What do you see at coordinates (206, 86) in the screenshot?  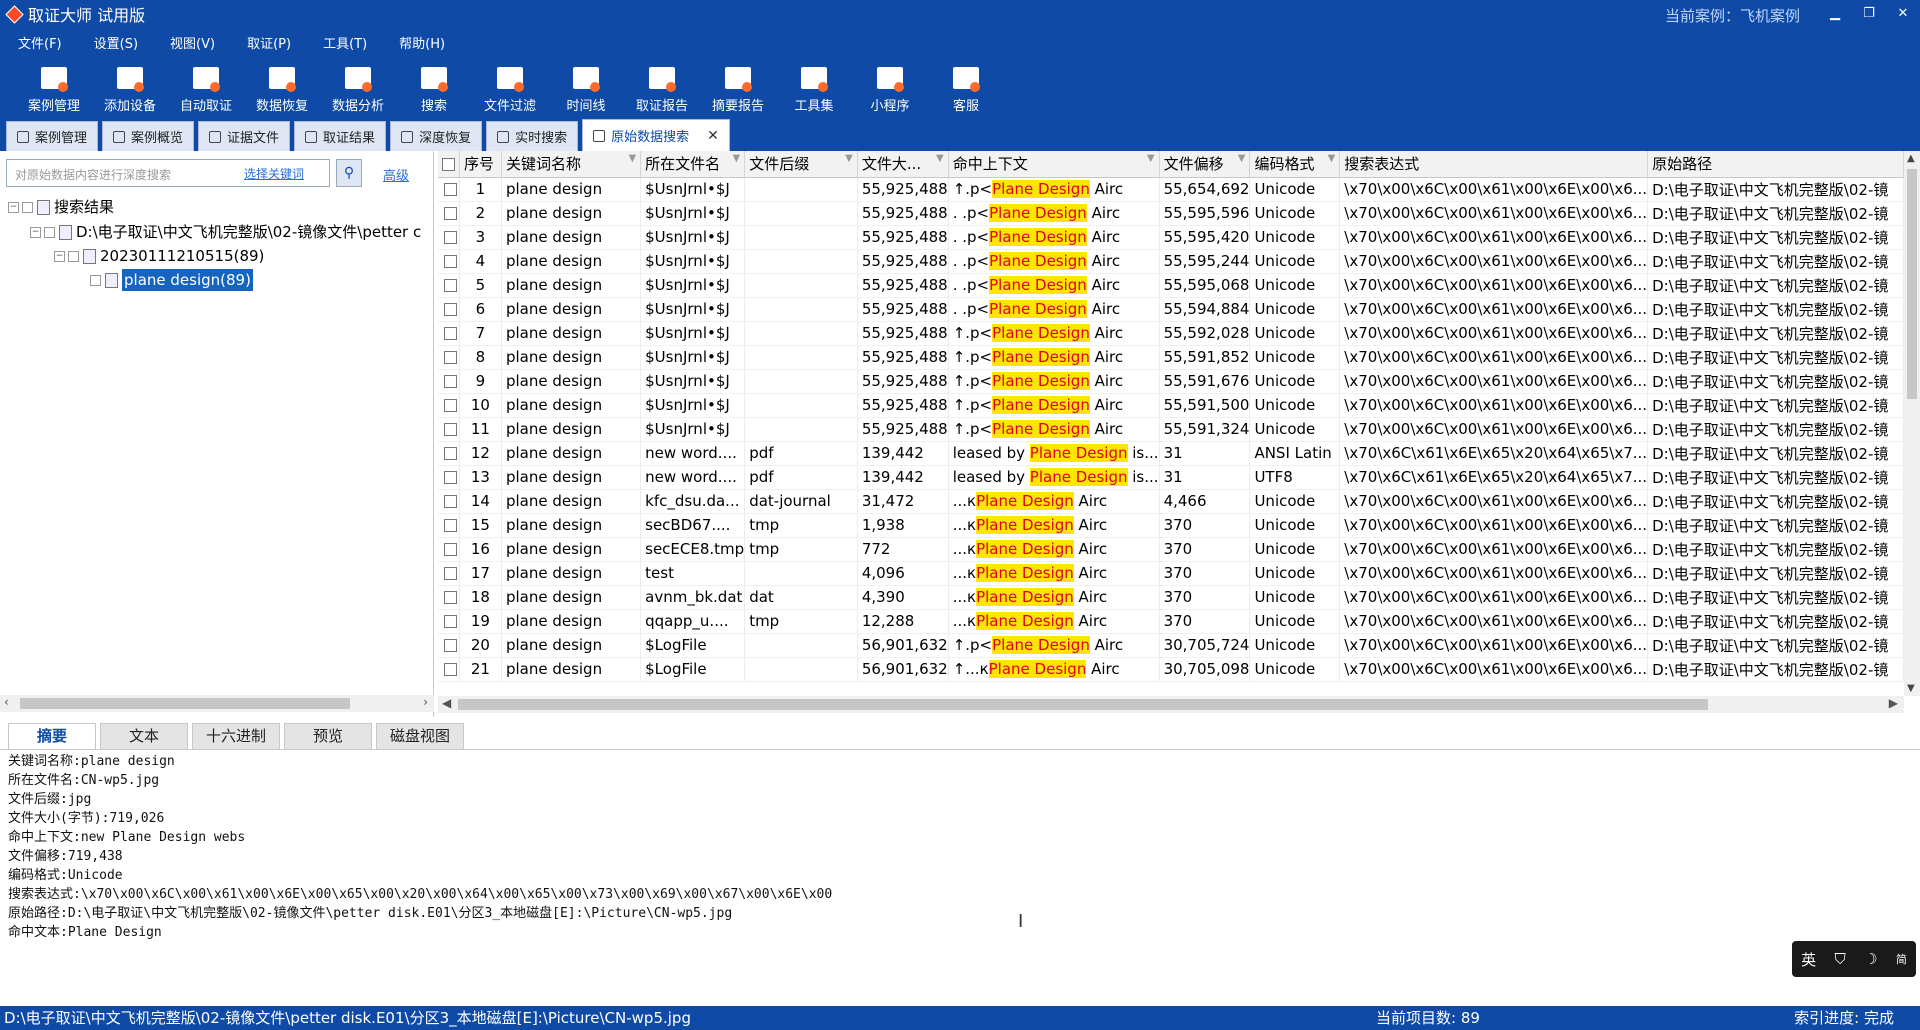 I see `toolbar-button-auto-forensics: 自动取证` at bounding box center [206, 86].